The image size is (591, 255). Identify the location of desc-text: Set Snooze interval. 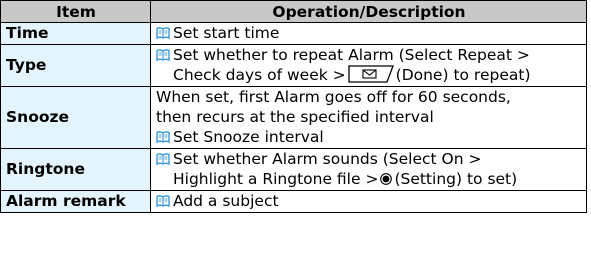
(248, 137).